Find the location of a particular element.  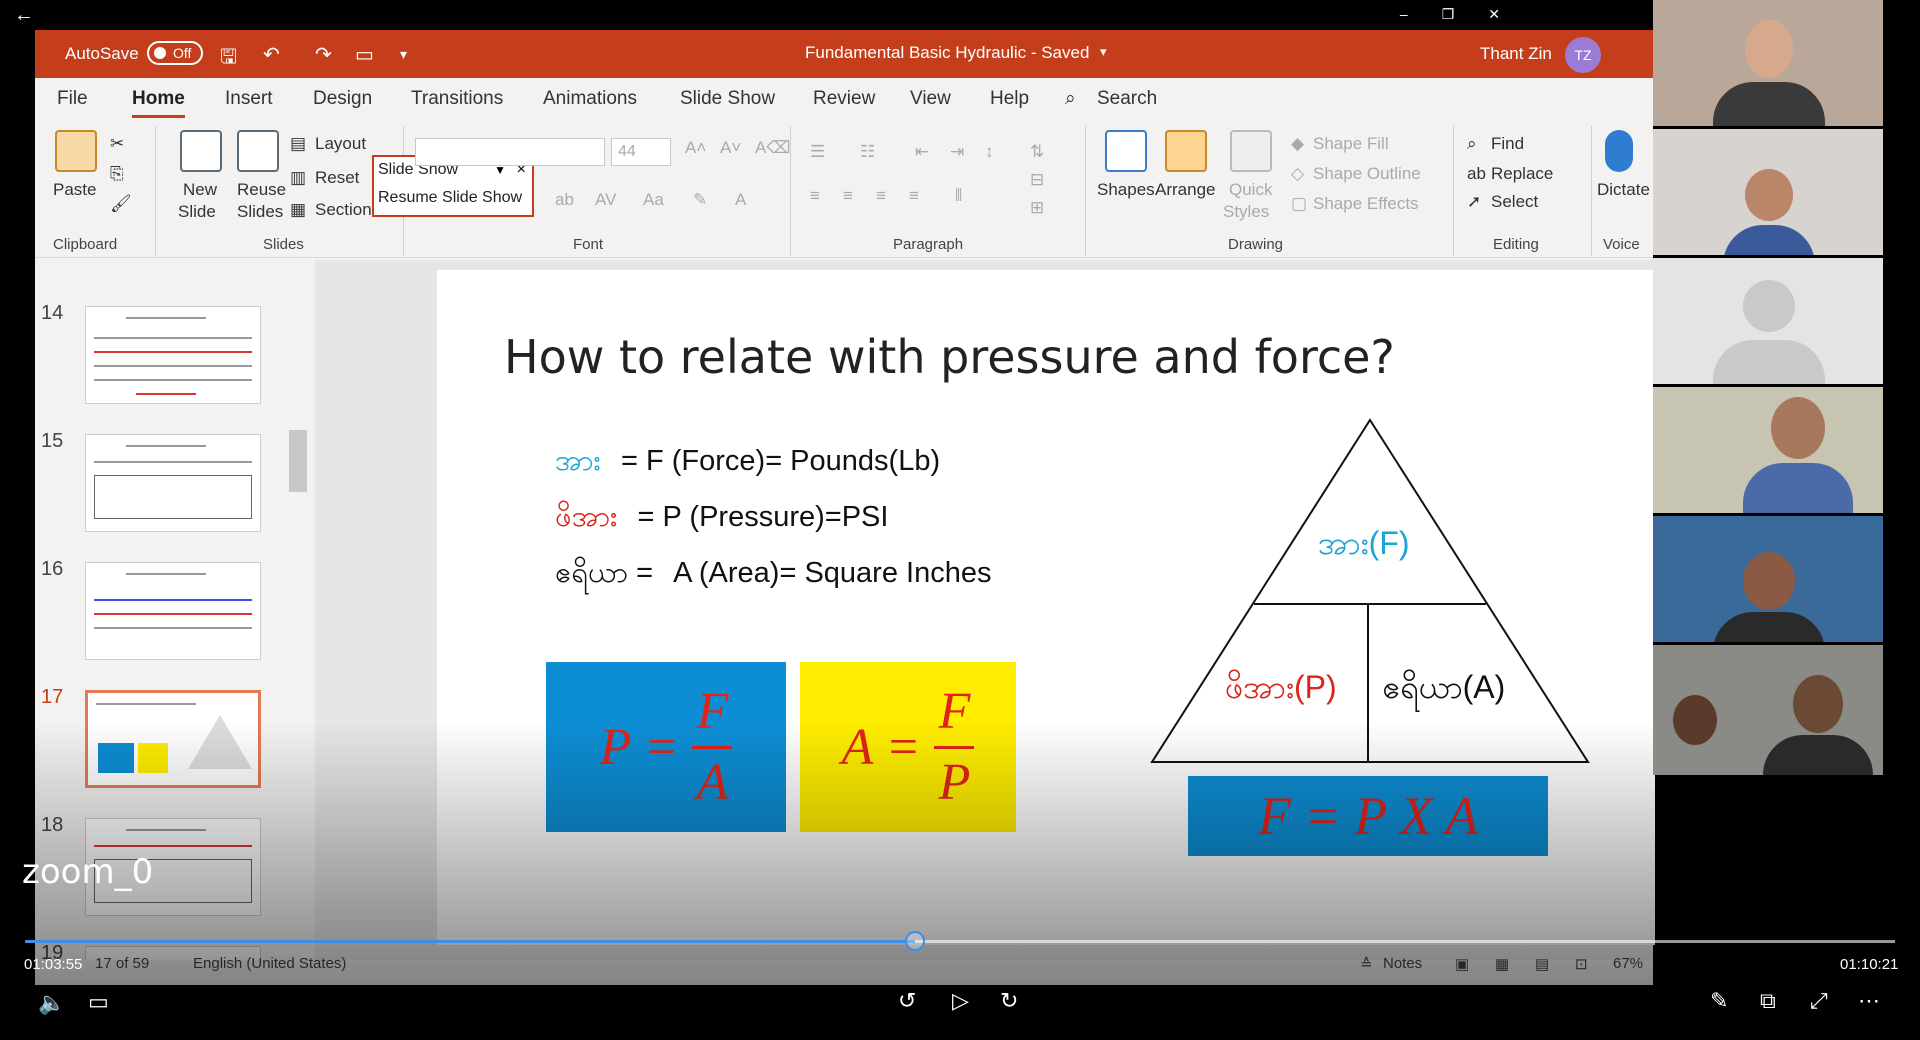

font-name-input is located at coordinates (510, 152).